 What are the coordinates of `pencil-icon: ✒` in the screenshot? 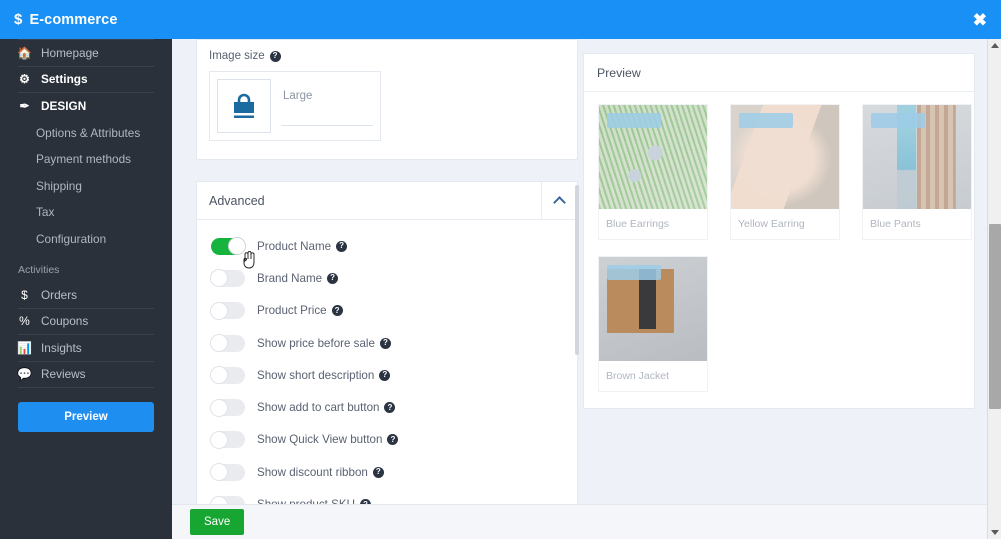 It's located at (24, 106).